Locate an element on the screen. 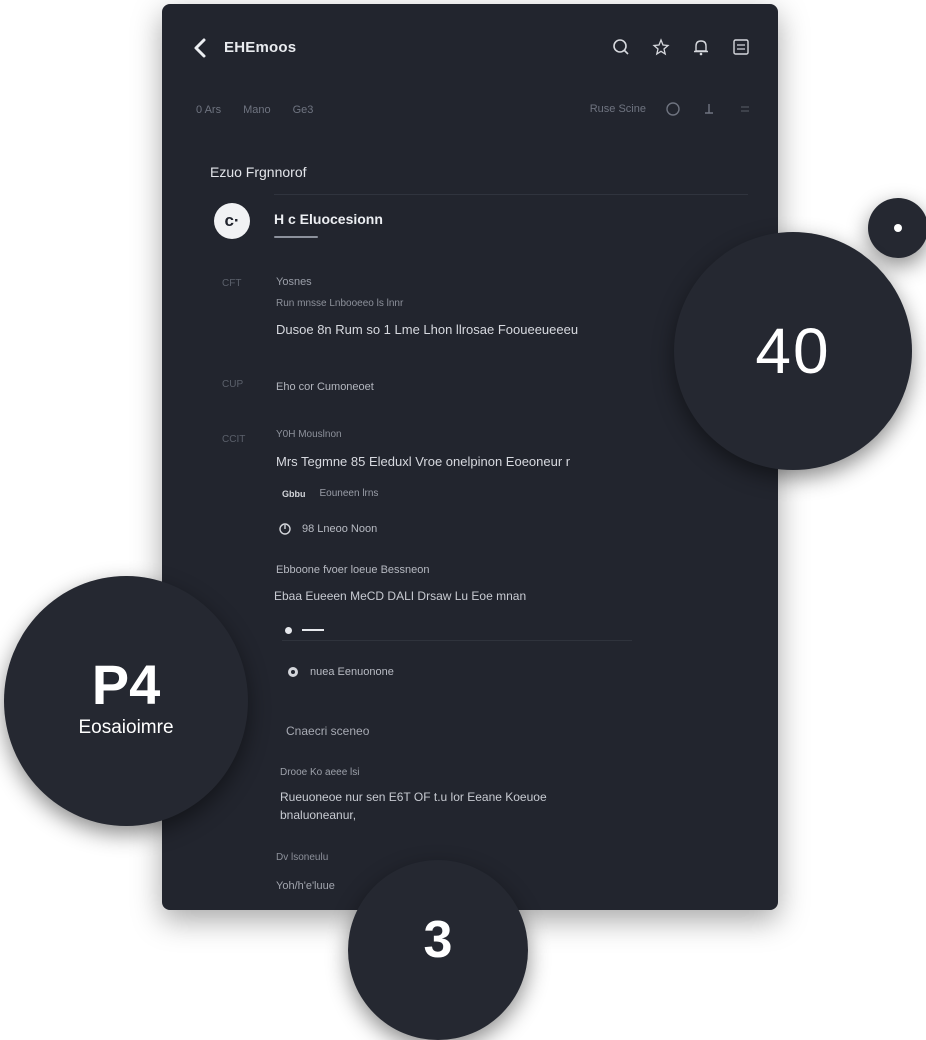 The width and height of the screenshot is (926, 1040). tag-row: Gbbu Eouneen lrns is located at coordinates (330, 493).